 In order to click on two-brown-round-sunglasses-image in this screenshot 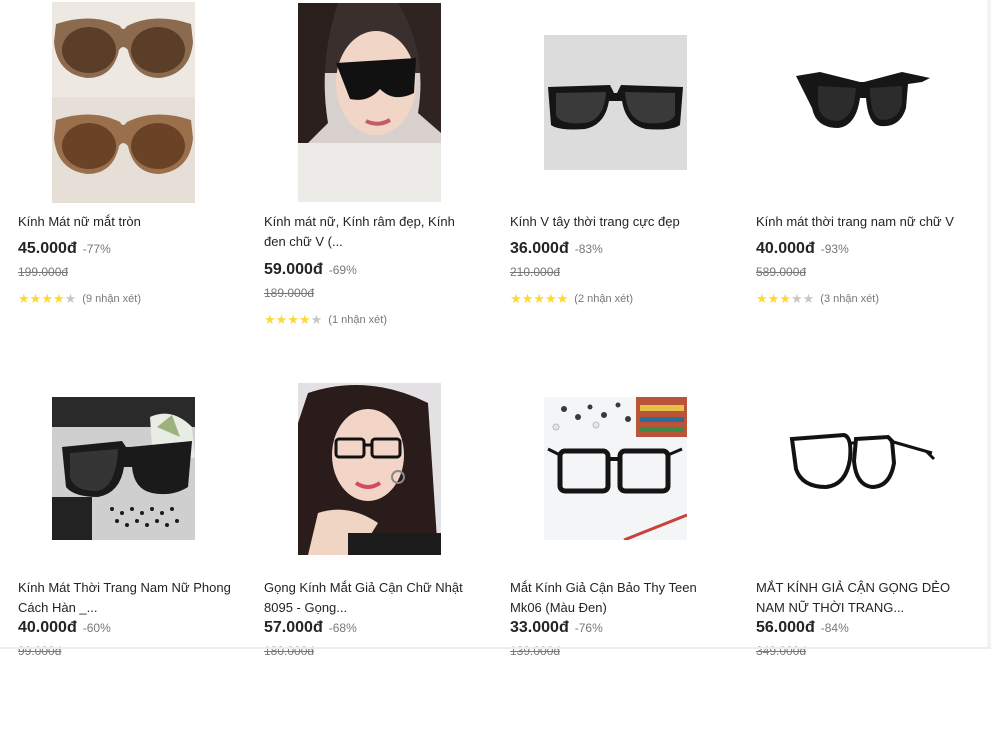, I will do `click(123, 102)`.